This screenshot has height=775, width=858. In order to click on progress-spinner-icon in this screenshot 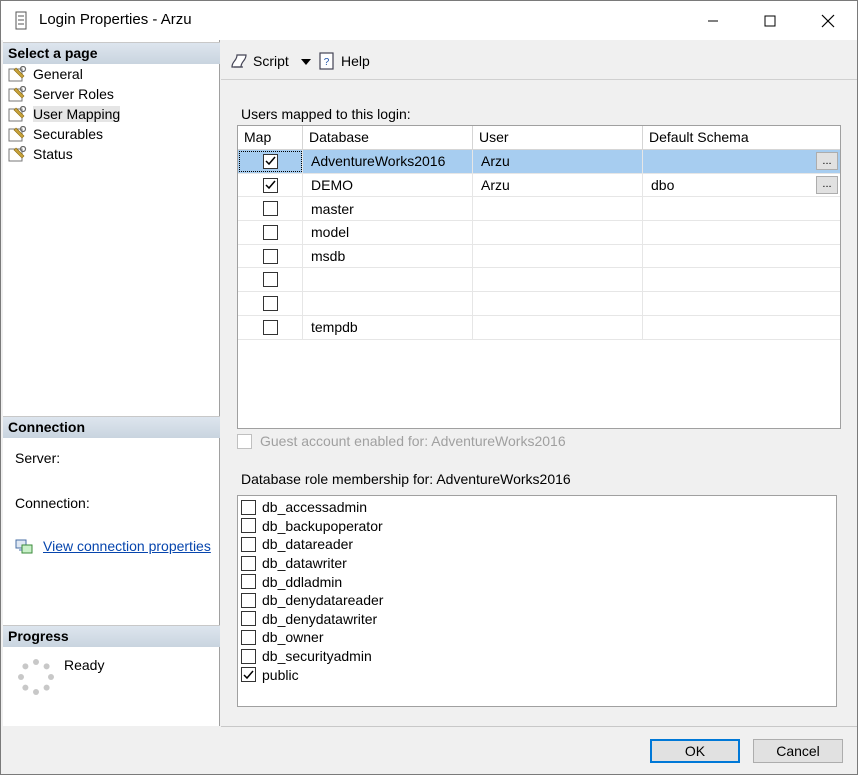, I will do `click(36, 677)`.